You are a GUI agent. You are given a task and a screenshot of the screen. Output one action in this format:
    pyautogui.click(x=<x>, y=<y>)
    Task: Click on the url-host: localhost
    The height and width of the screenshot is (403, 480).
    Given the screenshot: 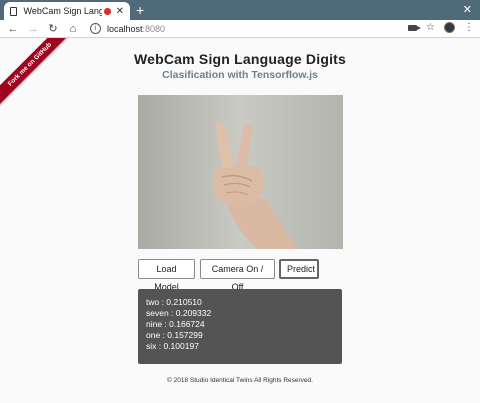 What is the action you would take?
    pyautogui.click(x=125, y=28)
    